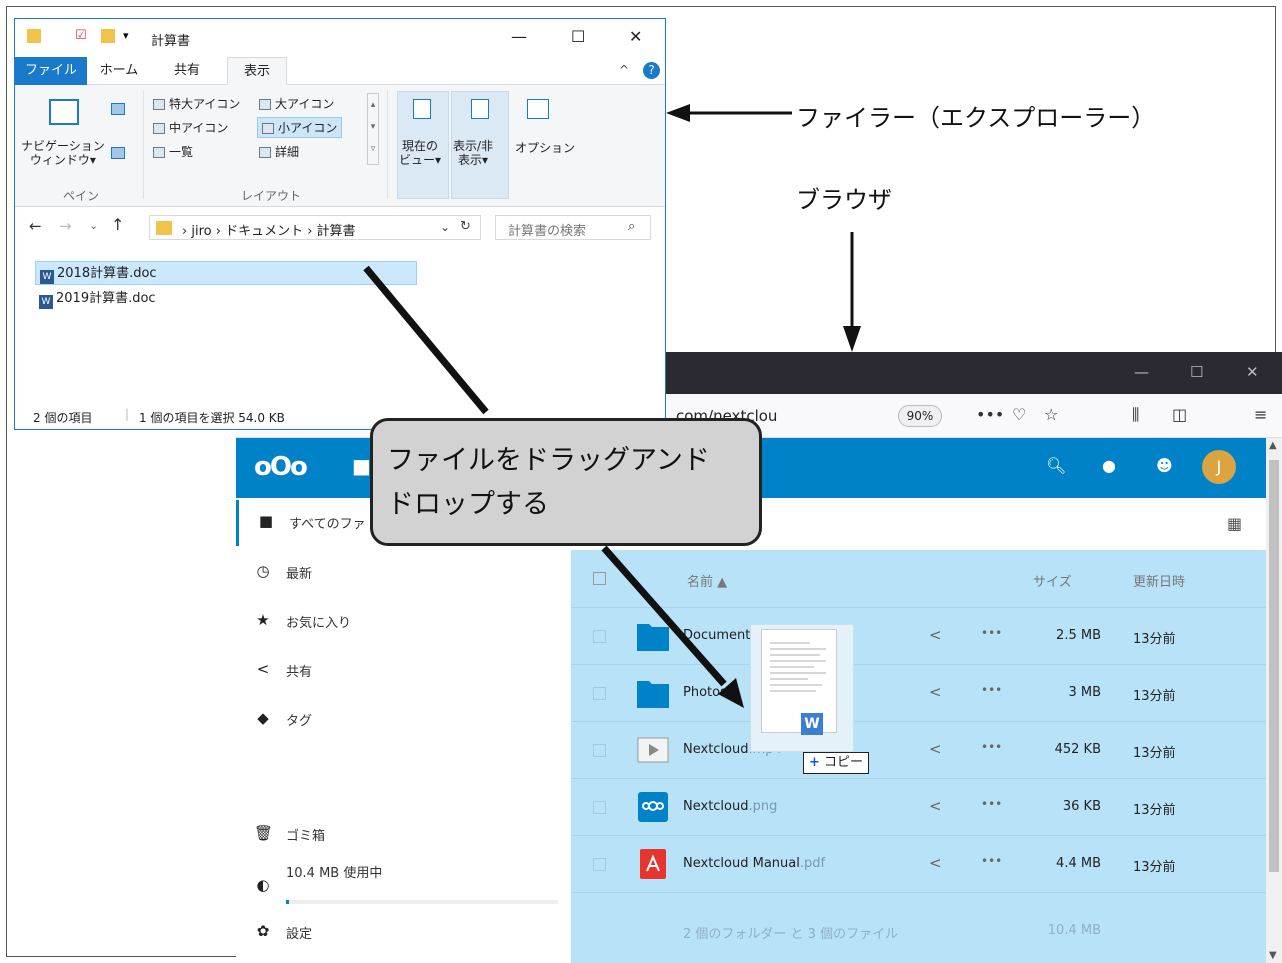 Image resolution: width=1282 pixels, height=963 pixels. I want to click on callout-bubble: ファイルをドラッグアンド ドロップする, so click(566, 482).